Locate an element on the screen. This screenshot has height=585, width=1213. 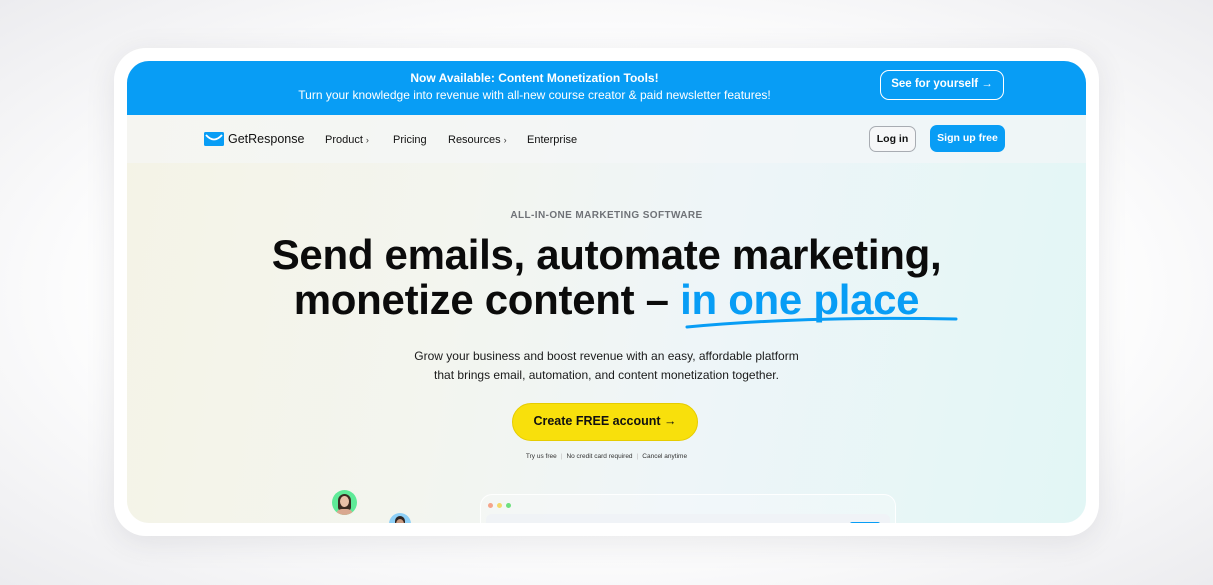
logo: GetResponse is located at coordinates (254, 139).